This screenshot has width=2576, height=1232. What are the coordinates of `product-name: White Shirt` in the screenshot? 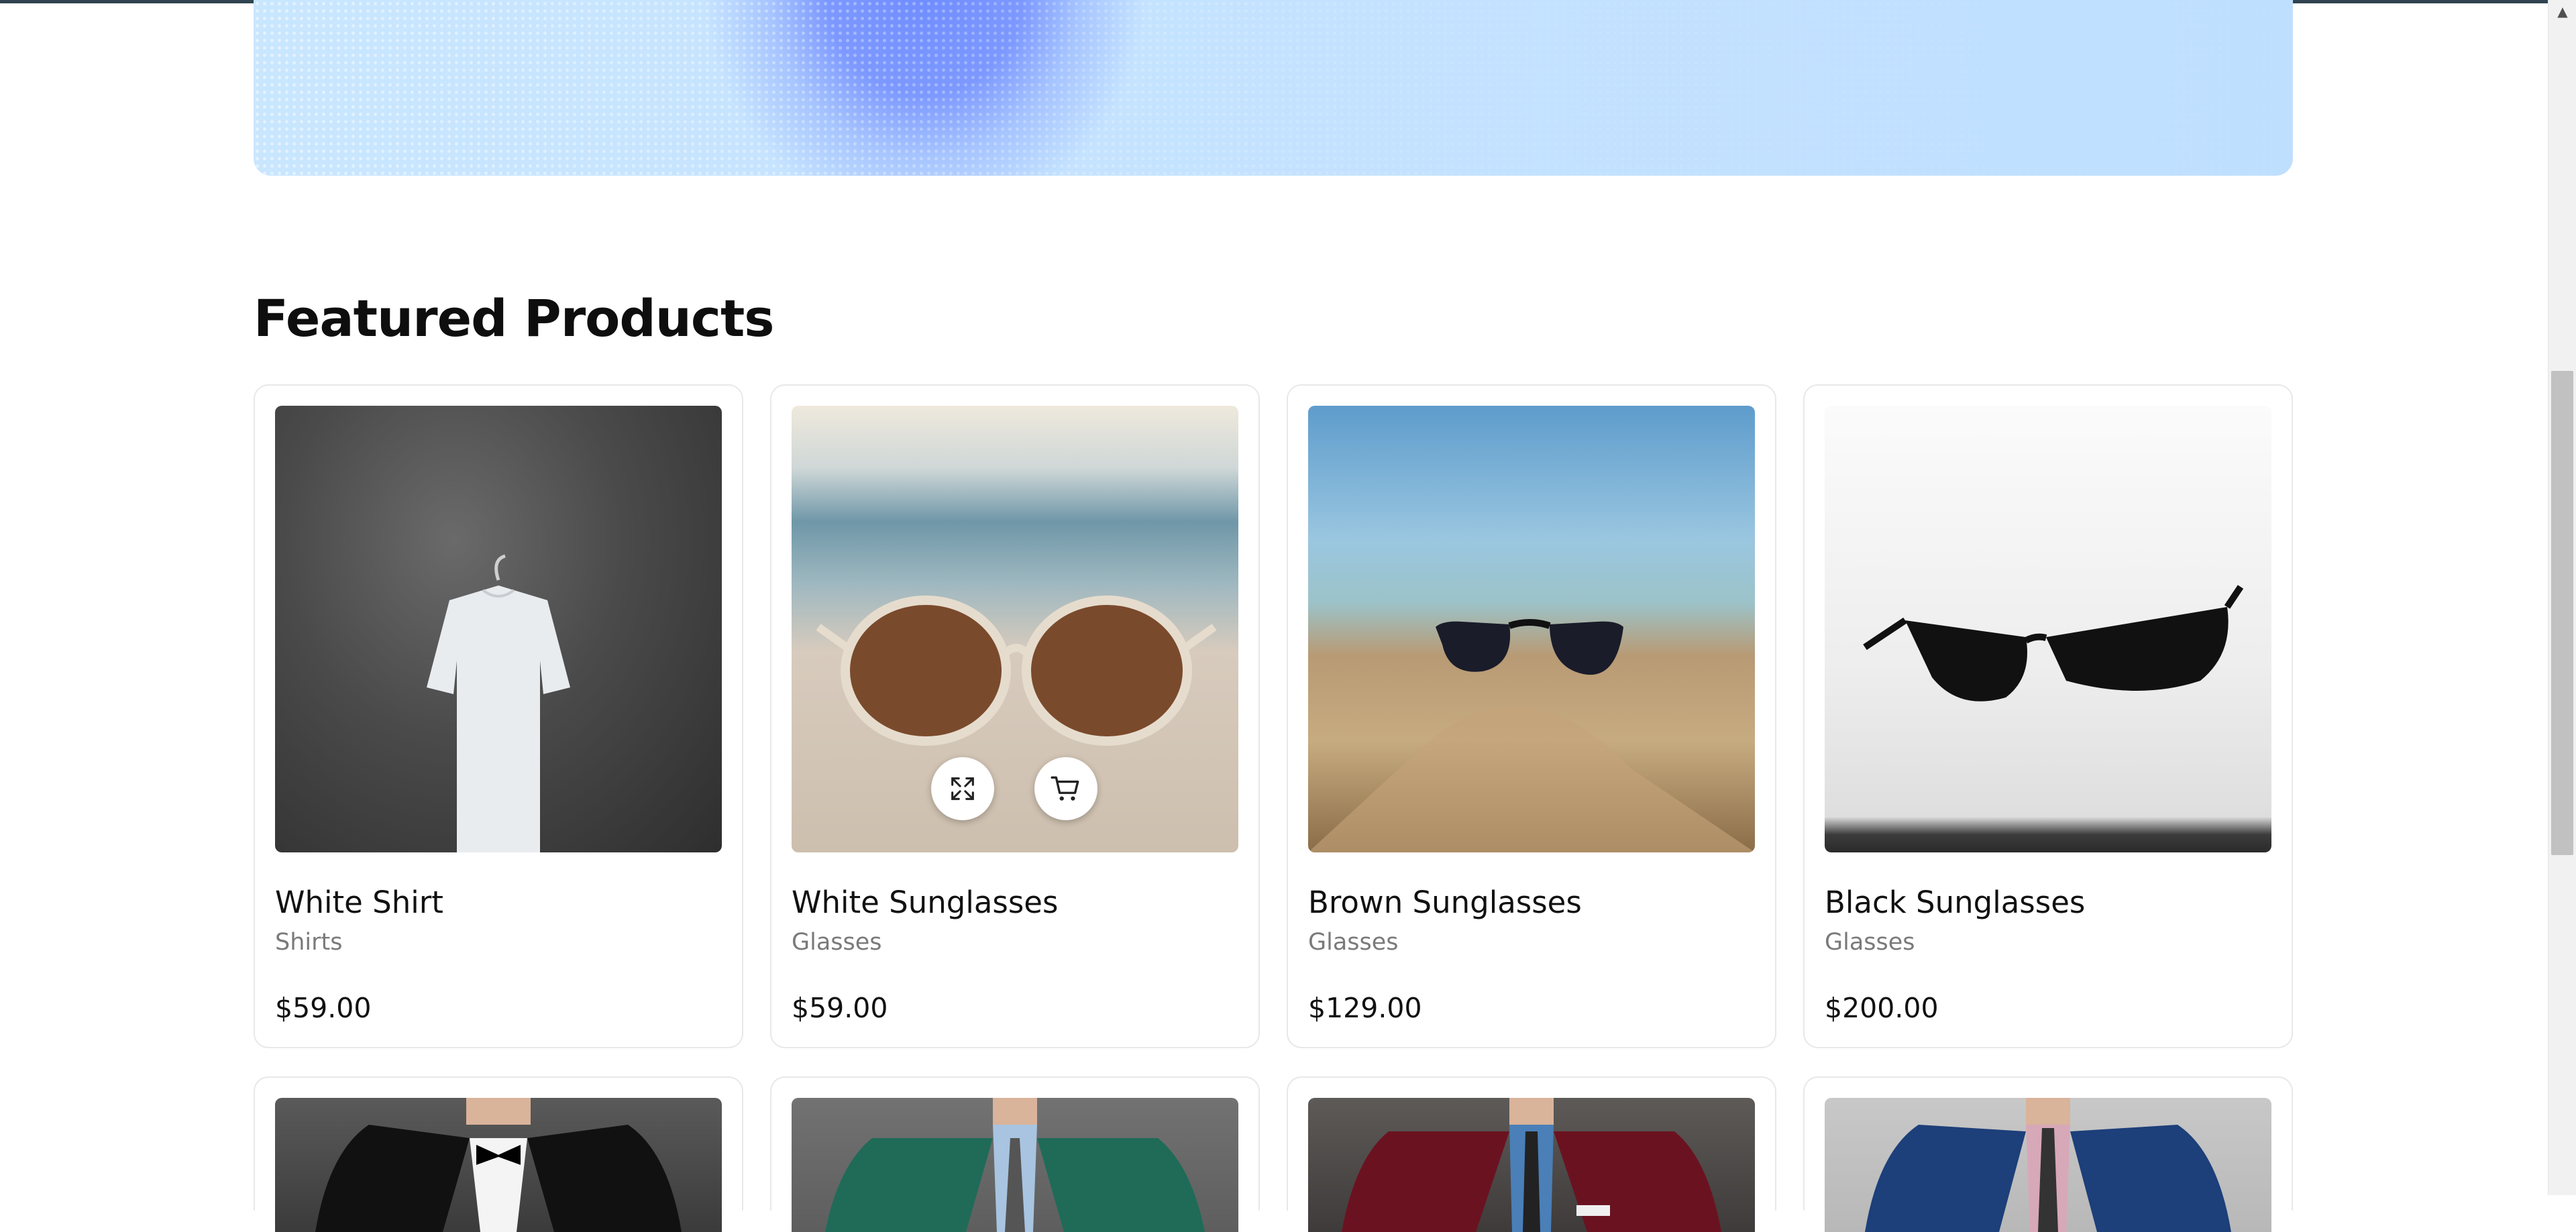 It's located at (359, 902).